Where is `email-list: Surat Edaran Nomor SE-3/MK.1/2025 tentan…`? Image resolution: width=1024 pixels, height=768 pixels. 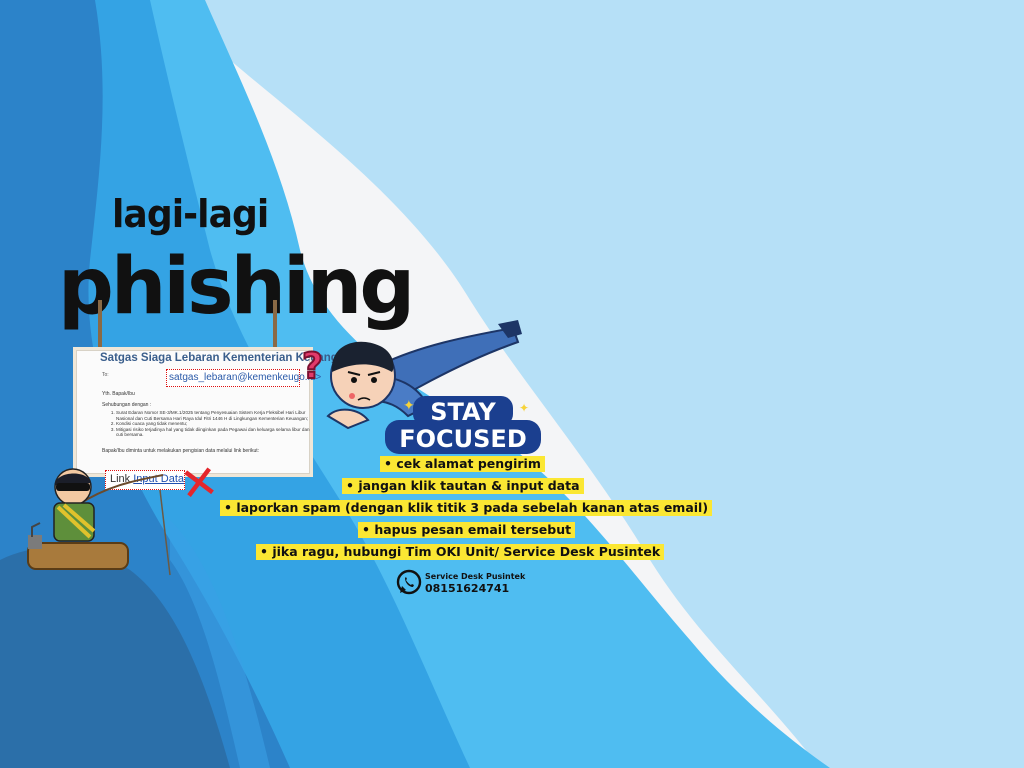
email-list: Surat Edaran Nomor SE-3/MK.1/2025 tentan… is located at coordinates (211, 424).